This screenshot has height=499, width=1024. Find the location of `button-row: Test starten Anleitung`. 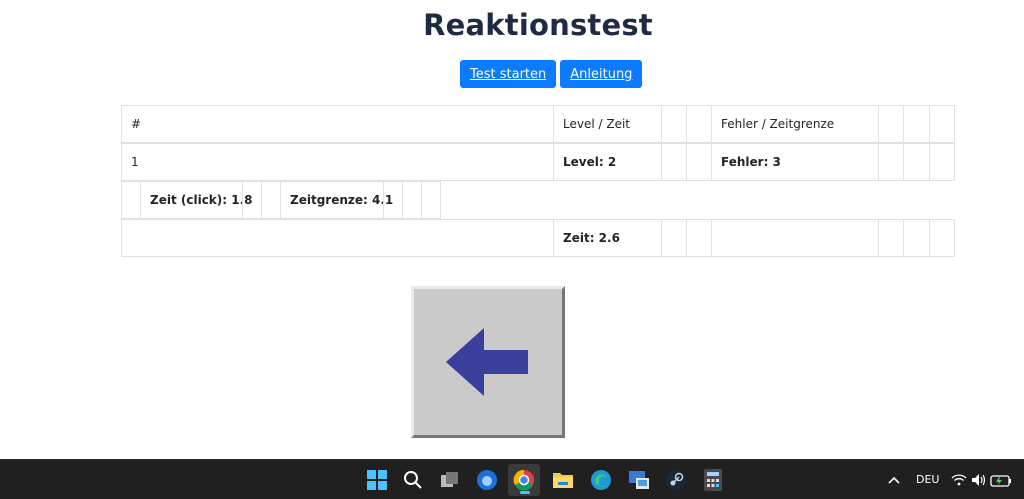

button-row: Test starten Anleitung is located at coordinates (551, 74).